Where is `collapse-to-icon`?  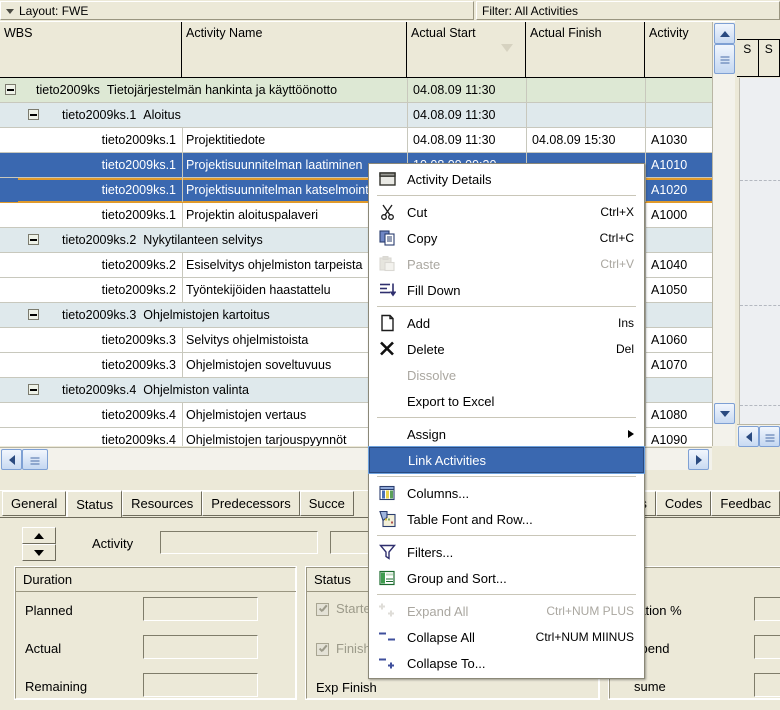
collapse-to-icon is located at coordinates (387, 663).